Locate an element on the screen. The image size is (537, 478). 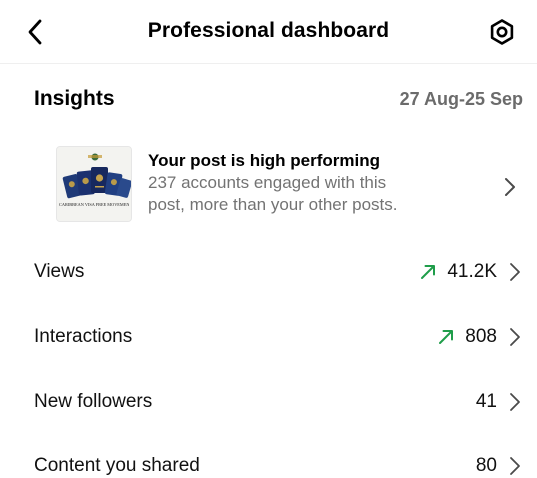
metric-value-group: 808 is located at coordinates (479, 337).